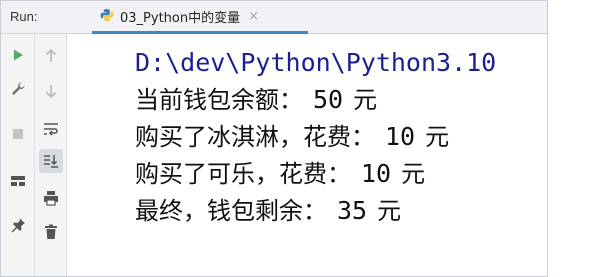 Image resolution: width=593 pixels, height=277 pixels. Describe the element at coordinates (51, 232) in the screenshot. I see `trash-icon` at that location.